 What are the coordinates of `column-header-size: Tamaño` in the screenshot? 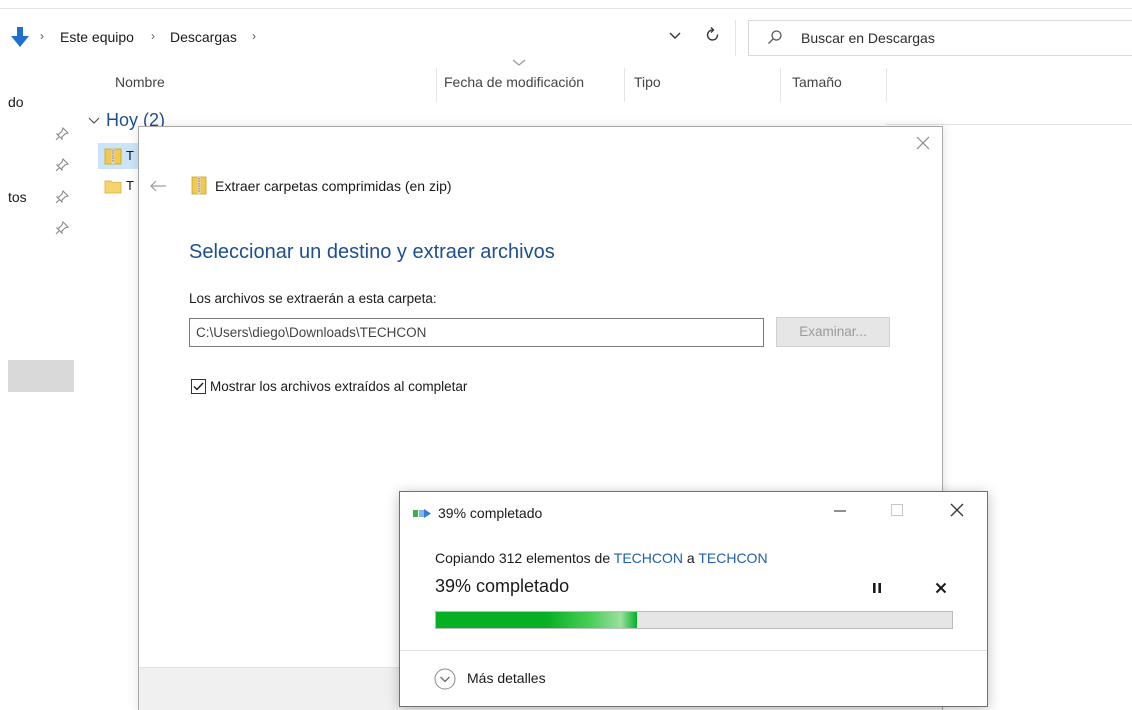 It's located at (817, 82).